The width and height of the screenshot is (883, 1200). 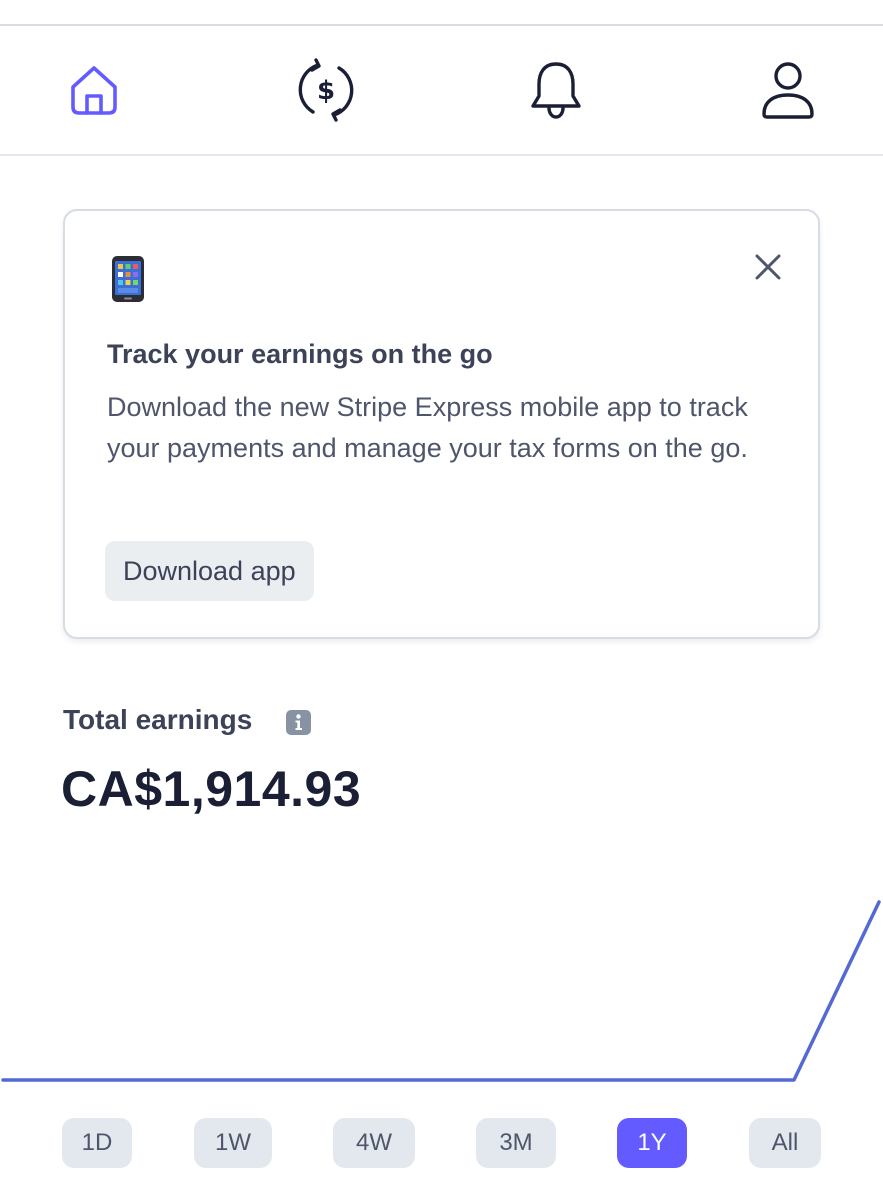 I want to click on range-all-button: All, so click(x=785, y=1143).